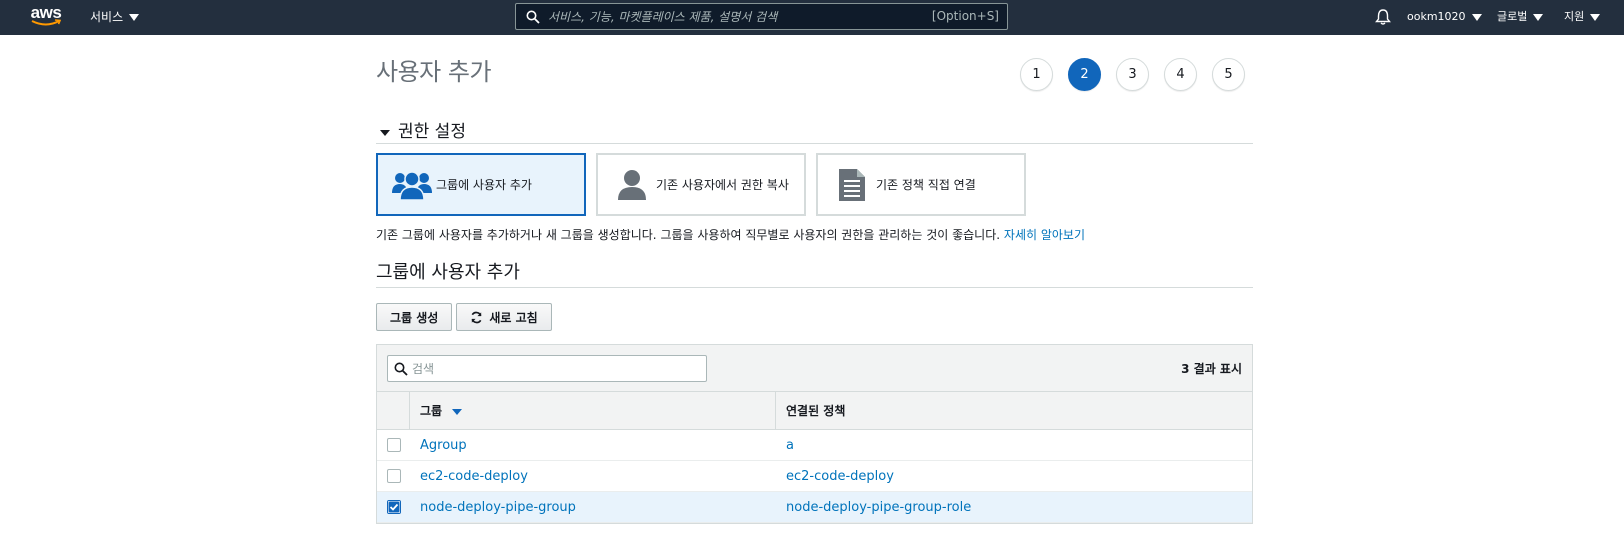 The height and width of the screenshot is (537, 1624). Describe the element at coordinates (1014, 476) in the screenshot. I see `policy-link: ec2-code-deploy` at that location.